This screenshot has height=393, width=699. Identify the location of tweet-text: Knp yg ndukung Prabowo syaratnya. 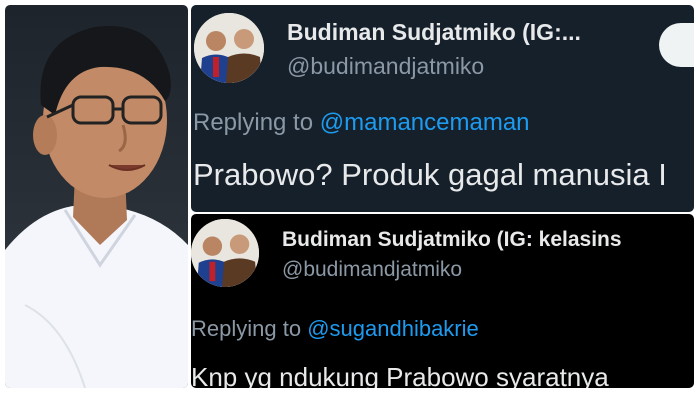
(400, 375).